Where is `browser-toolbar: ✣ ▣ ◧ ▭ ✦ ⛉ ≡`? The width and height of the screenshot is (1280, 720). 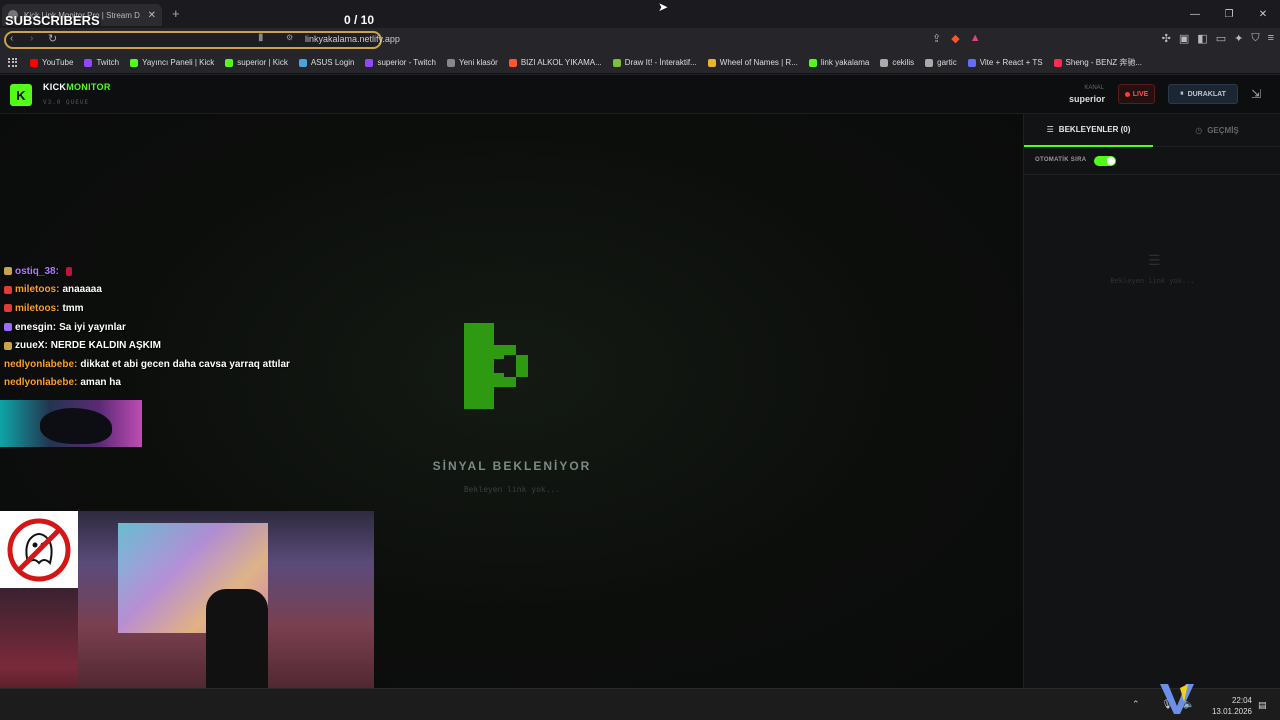 browser-toolbar: ✣ ▣ ◧ ▭ ✦ ⛉ ≡ is located at coordinates (1218, 38).